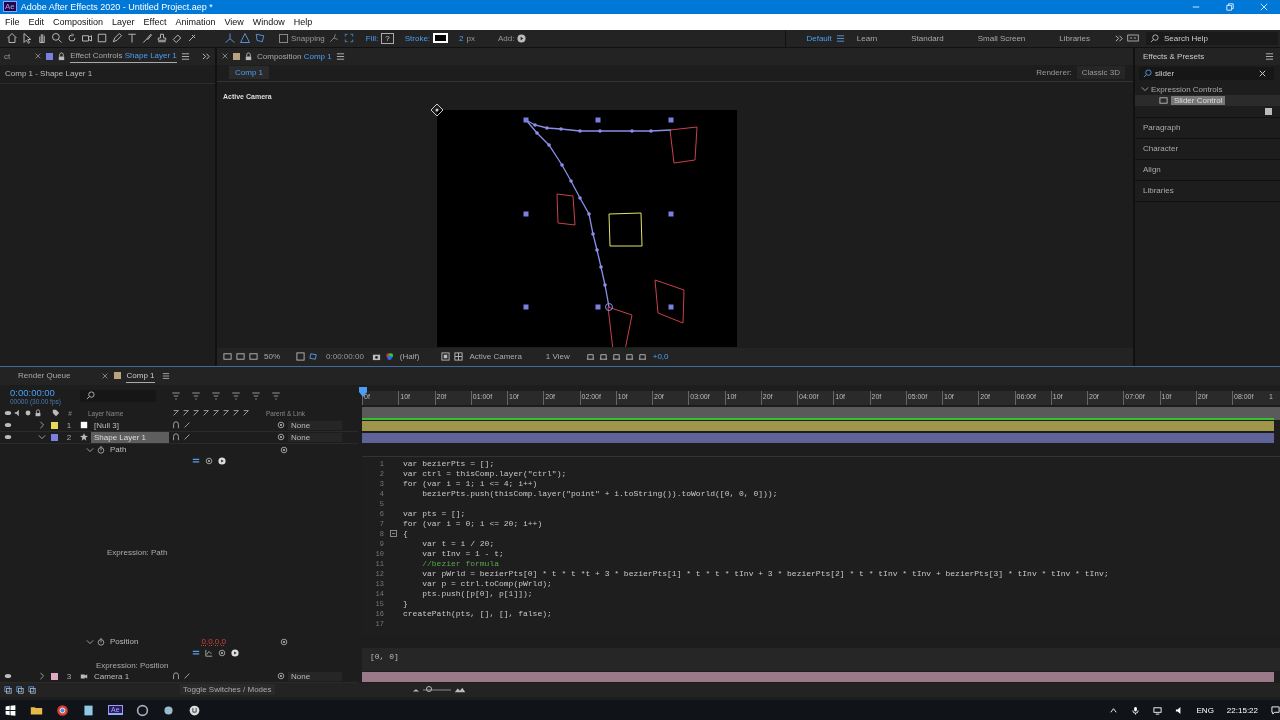 The width and height of the screenshot is (1280, 720). What do you see at coordinates (162, 38) in the screenshot?
I see `stamp-icon` at bounding box center [162, 38].